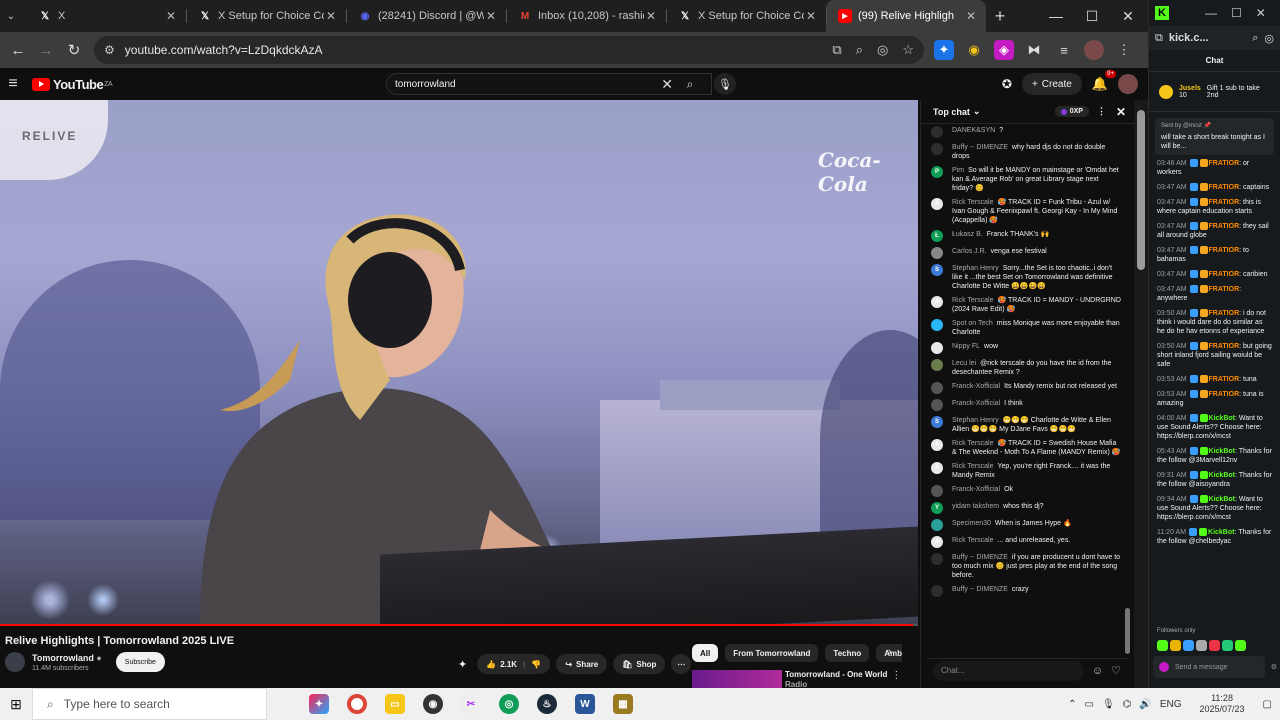 This screenshot has height=720, width=1280. Describe the element at coordinates (106, 16) in the screenshot. I see `tab-1: 𝕏 X ✕` at that location.